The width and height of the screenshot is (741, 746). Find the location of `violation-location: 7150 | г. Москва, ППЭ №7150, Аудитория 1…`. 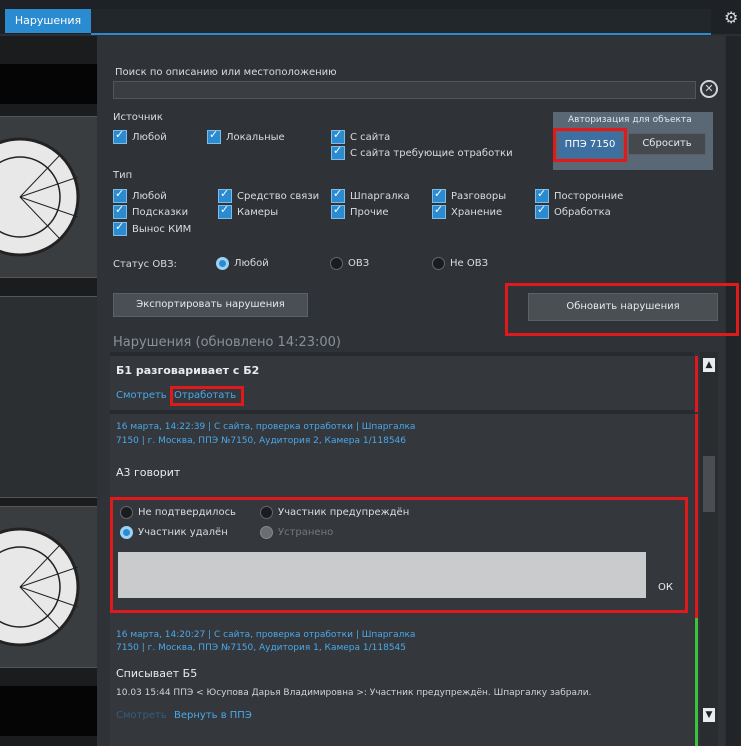

violation-location: 7150 | г. Москва, ППЭ №7150, Аудитория 1… is located at coordinates (261, 648).